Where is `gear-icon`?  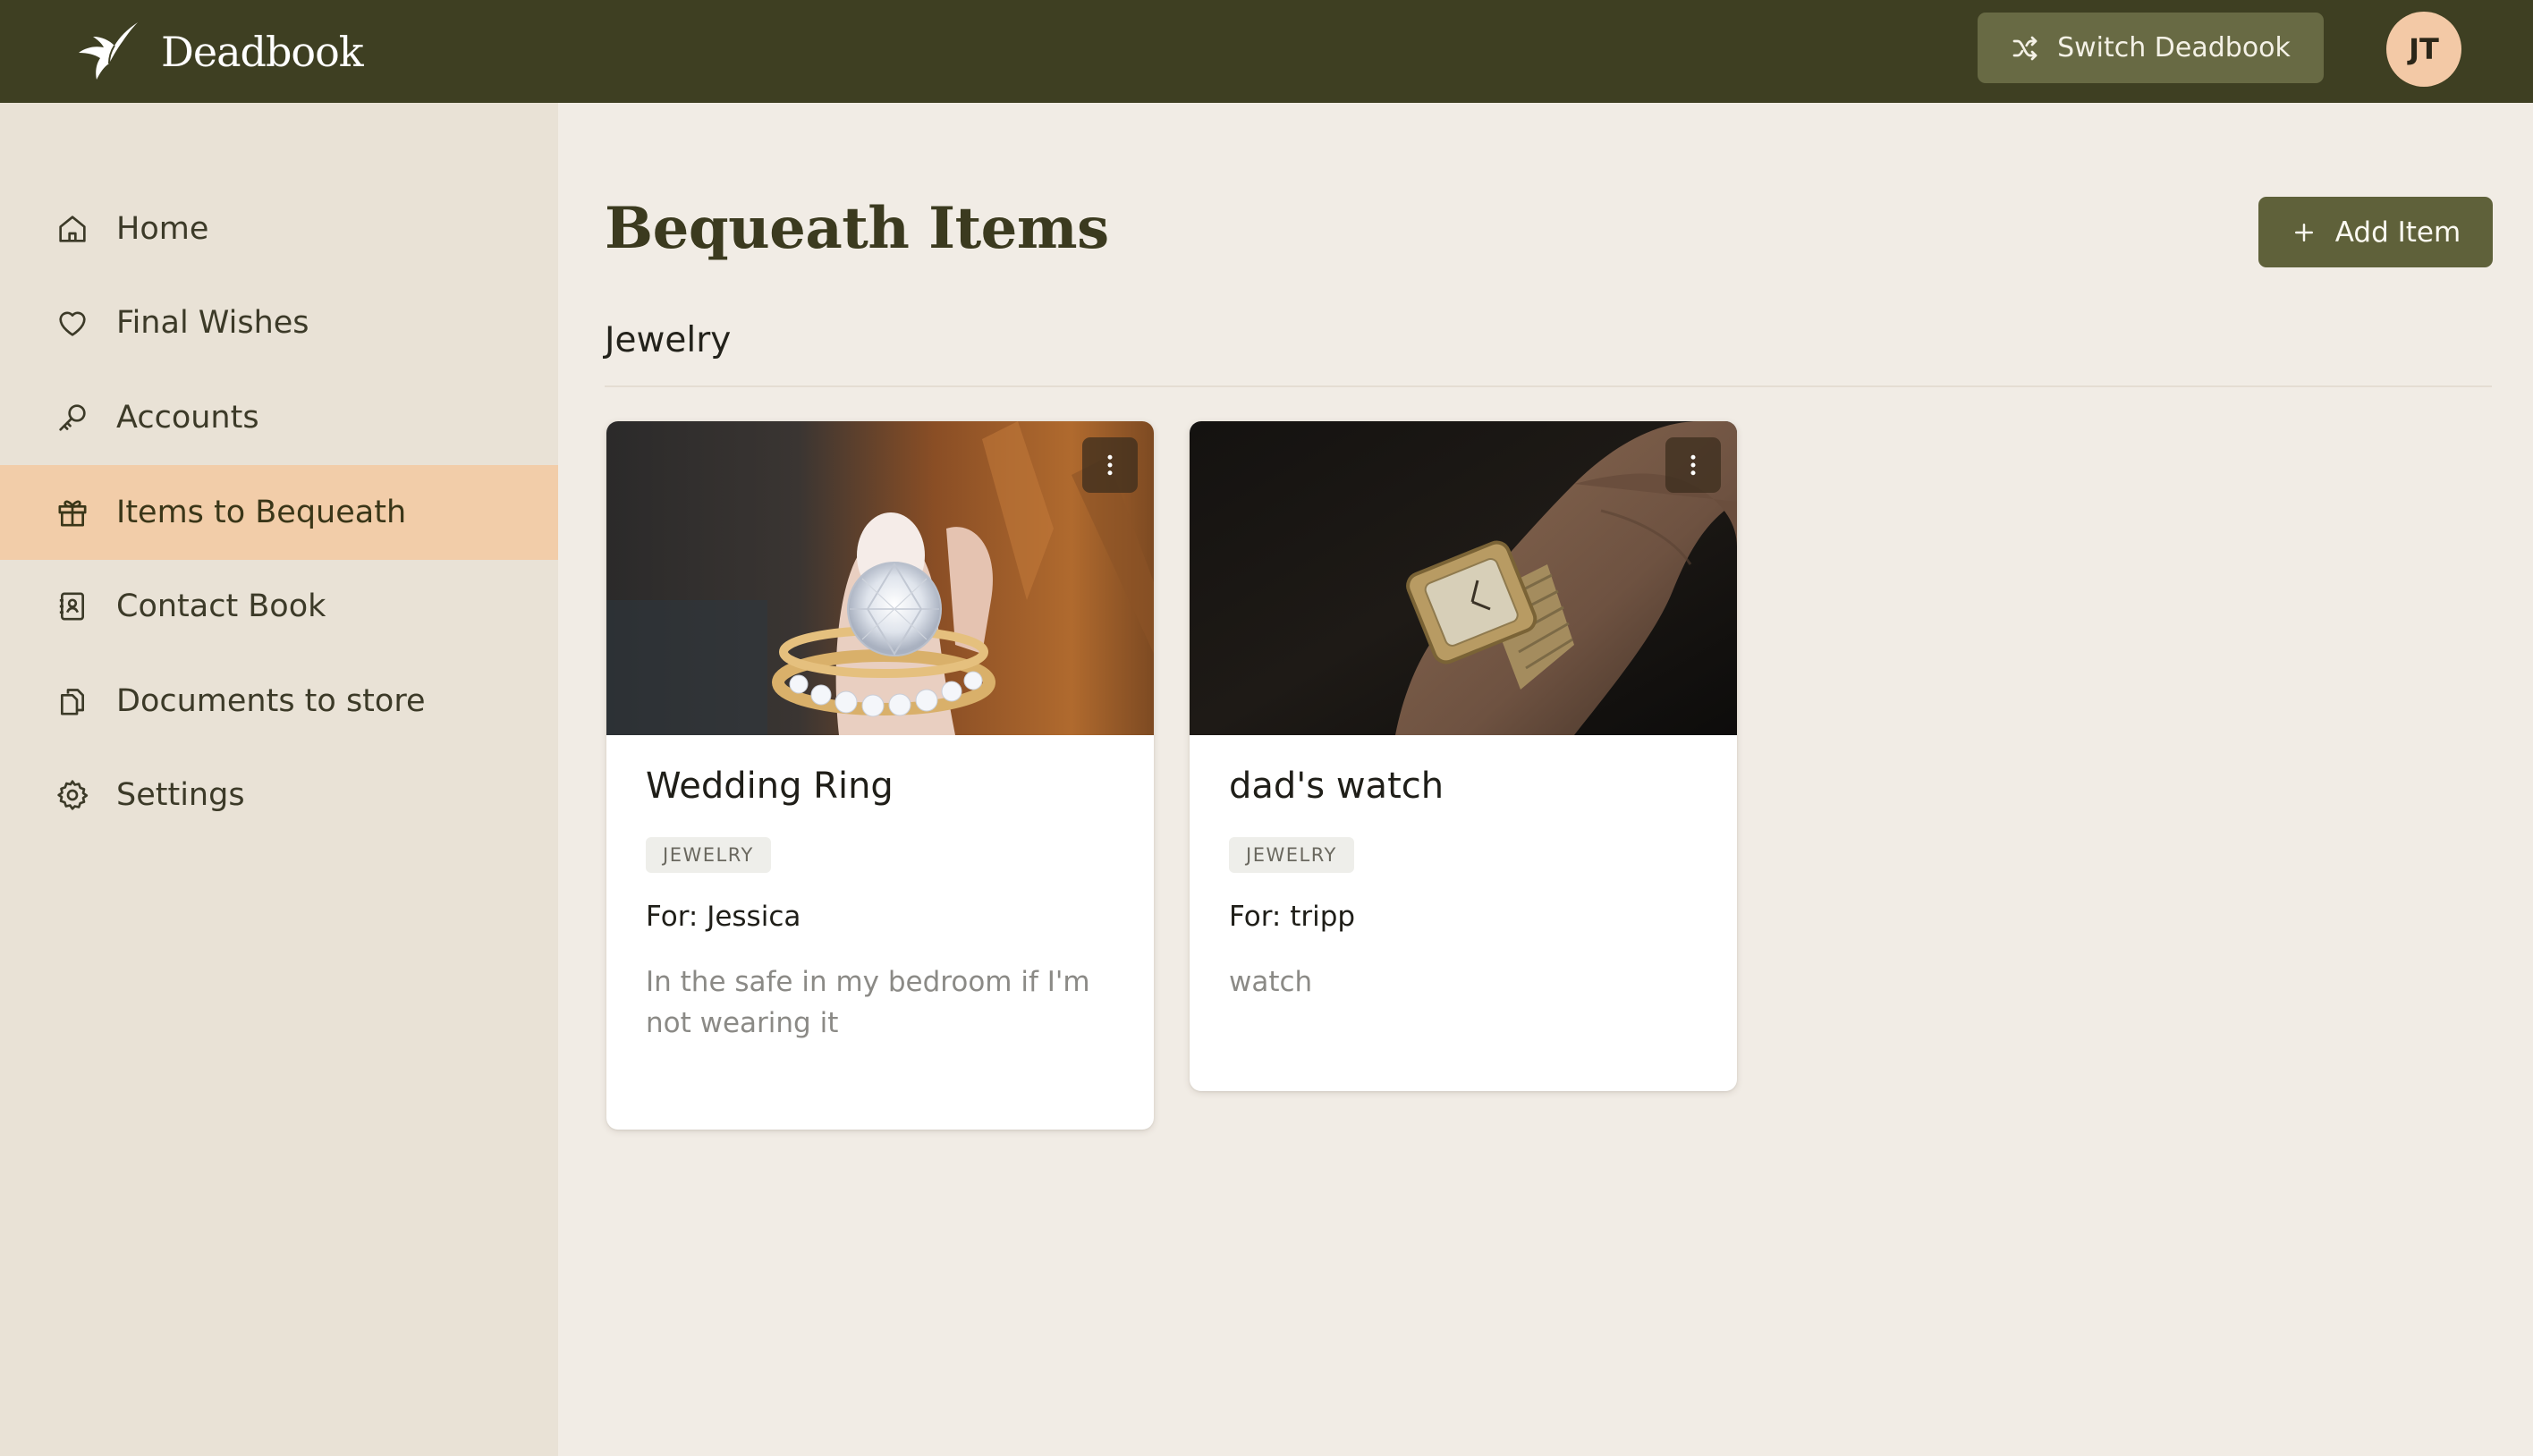
gear-icon is located at coordinates (72, 795).